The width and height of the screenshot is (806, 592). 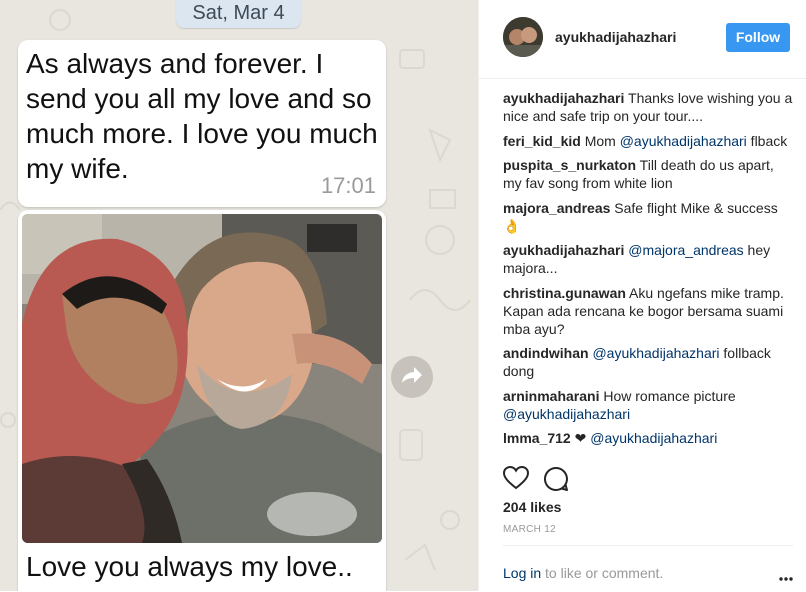 What do you see at coordinates (569, 165) in the screenshot?
I see `comment-username: puspita_s_nurkaton` at bounding box center [569, 165].